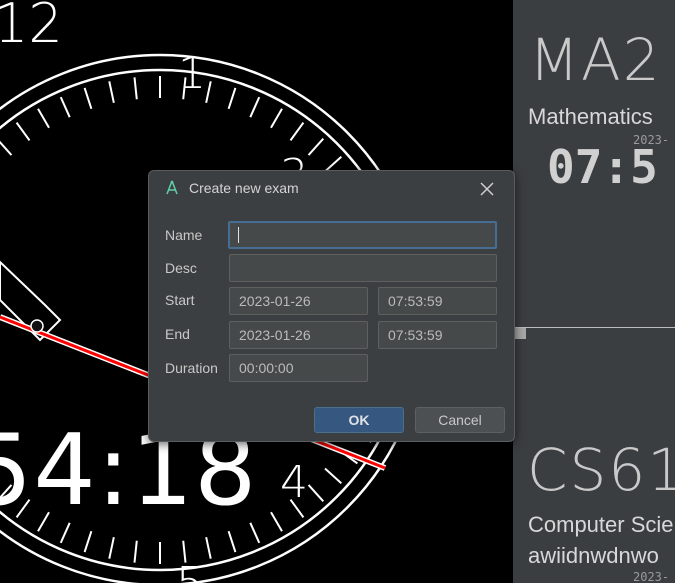  What do you see at coordinates (298, 301) in the screenshot?
I see `start-date-input: 2023-01-26` at bounding box center [298, 301].